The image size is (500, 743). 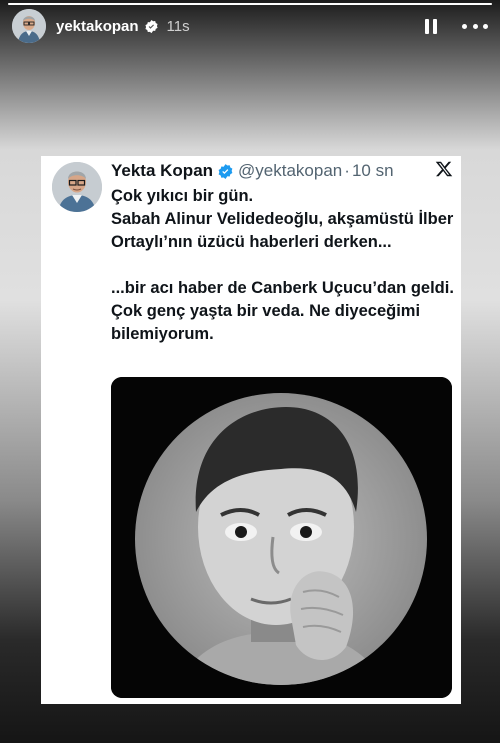 I want to click on tweet-display-name: Yekta Kopan, so click(x=162, y=171).